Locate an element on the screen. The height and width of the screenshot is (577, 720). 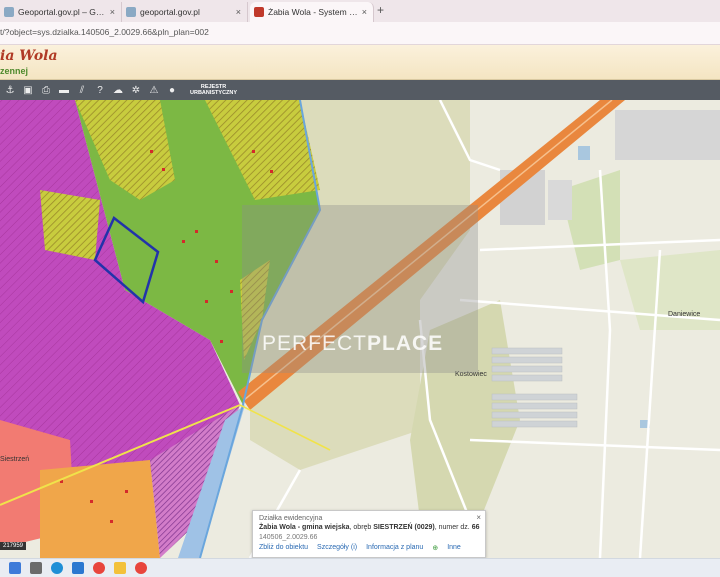
browser-tab-geoportal-2: geoportal.gov.pl × is located at coordinates (185, 12).